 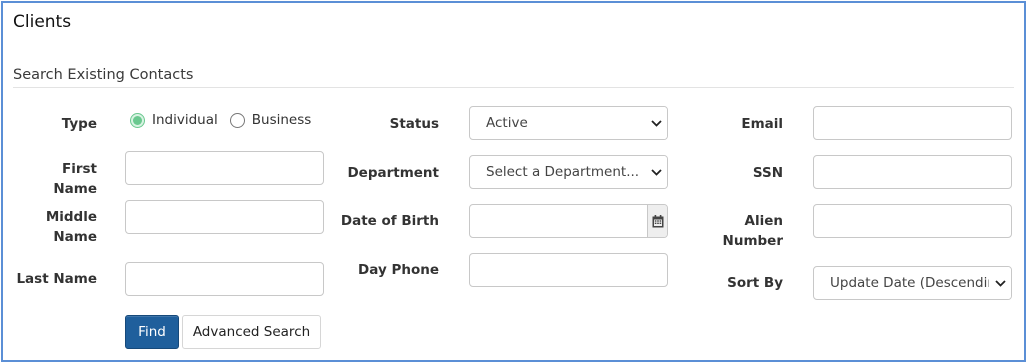 What do you see at coordinates (912, 221) in the screenshot?
I see `alien-number-input` at bounding box center [912, 221].